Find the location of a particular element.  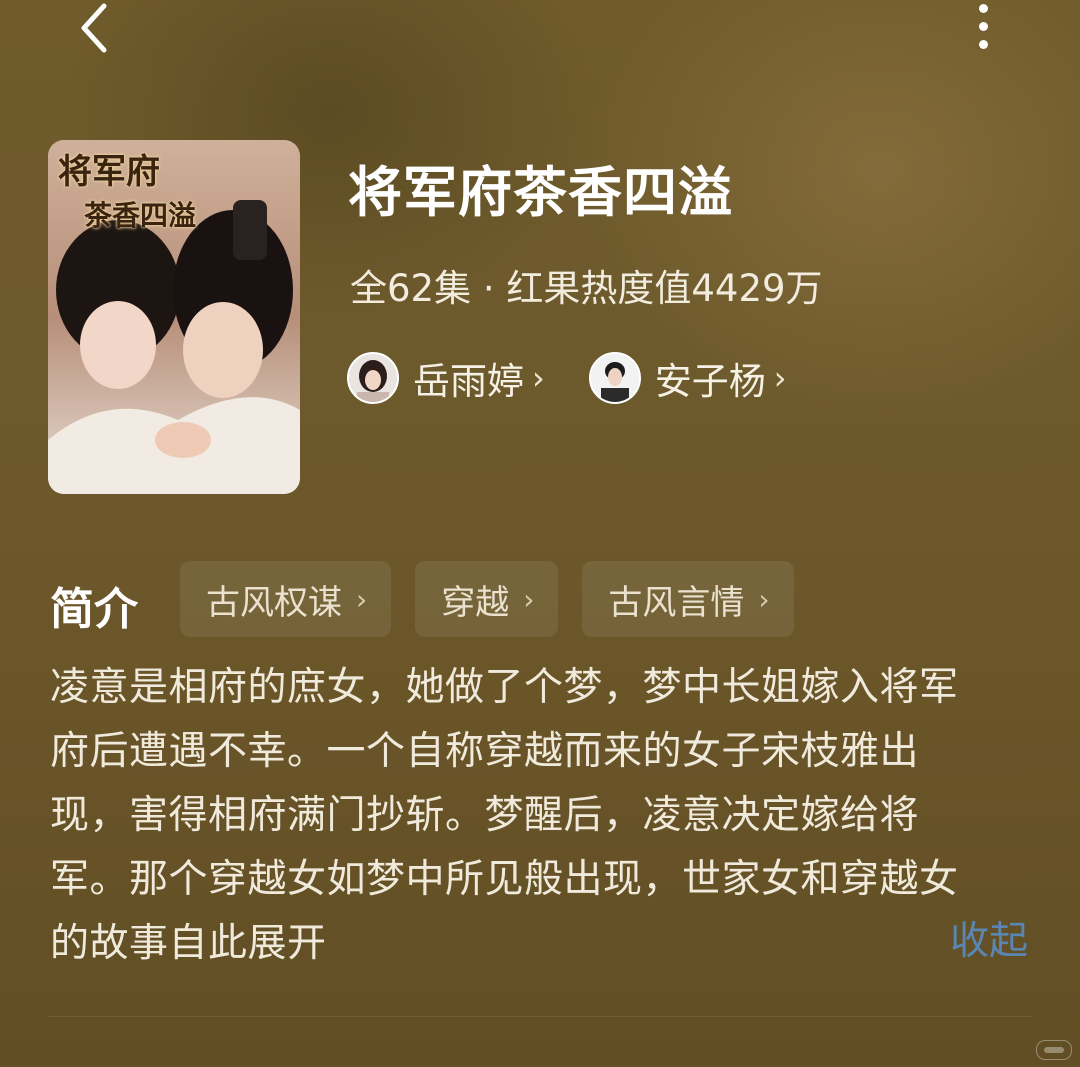

watermark-logo-mark is located at coordinates (1054, 1050).